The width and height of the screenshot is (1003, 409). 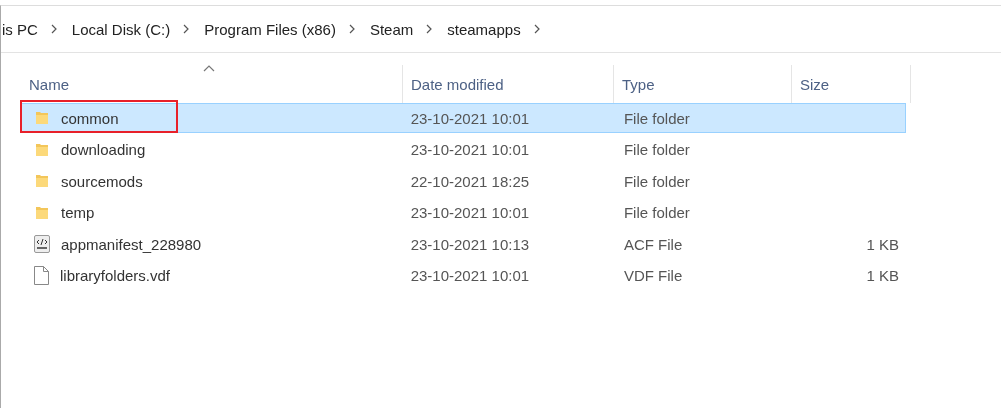 I want to click on file-row: common 23-10-2021 10:01 File folder, so click(x=463, y=118).